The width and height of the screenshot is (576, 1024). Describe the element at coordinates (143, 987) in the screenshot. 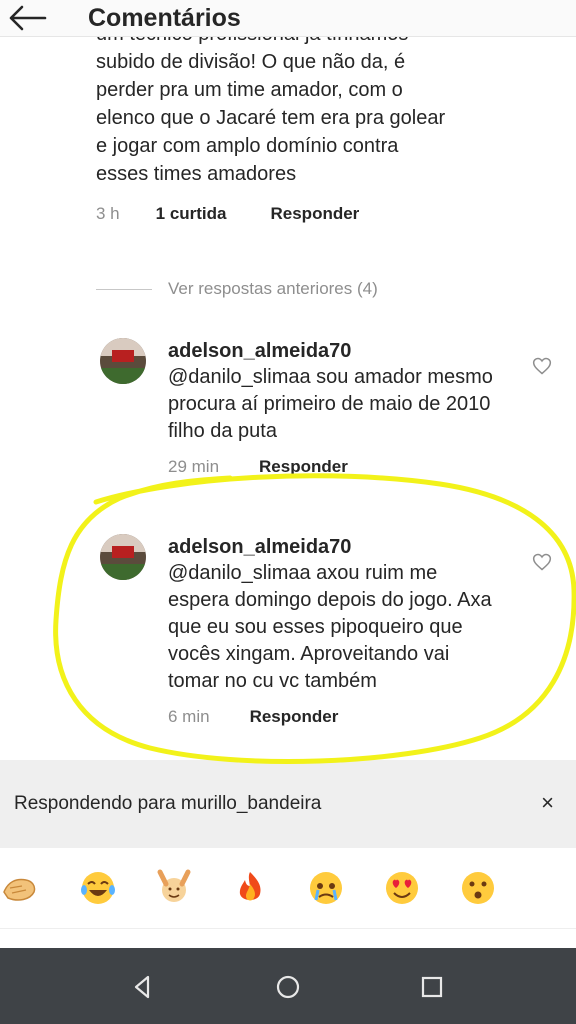

I see `back-triangle-icon` at that location.